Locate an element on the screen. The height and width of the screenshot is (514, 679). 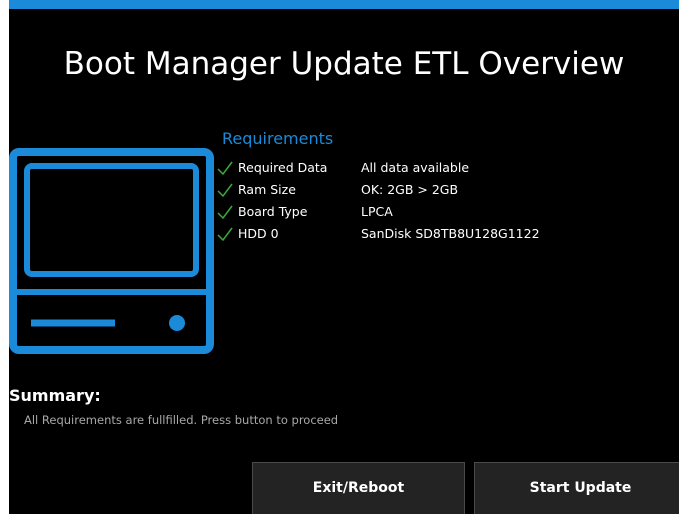
requirement-label: Required Data is located at coordinates (283, 167).